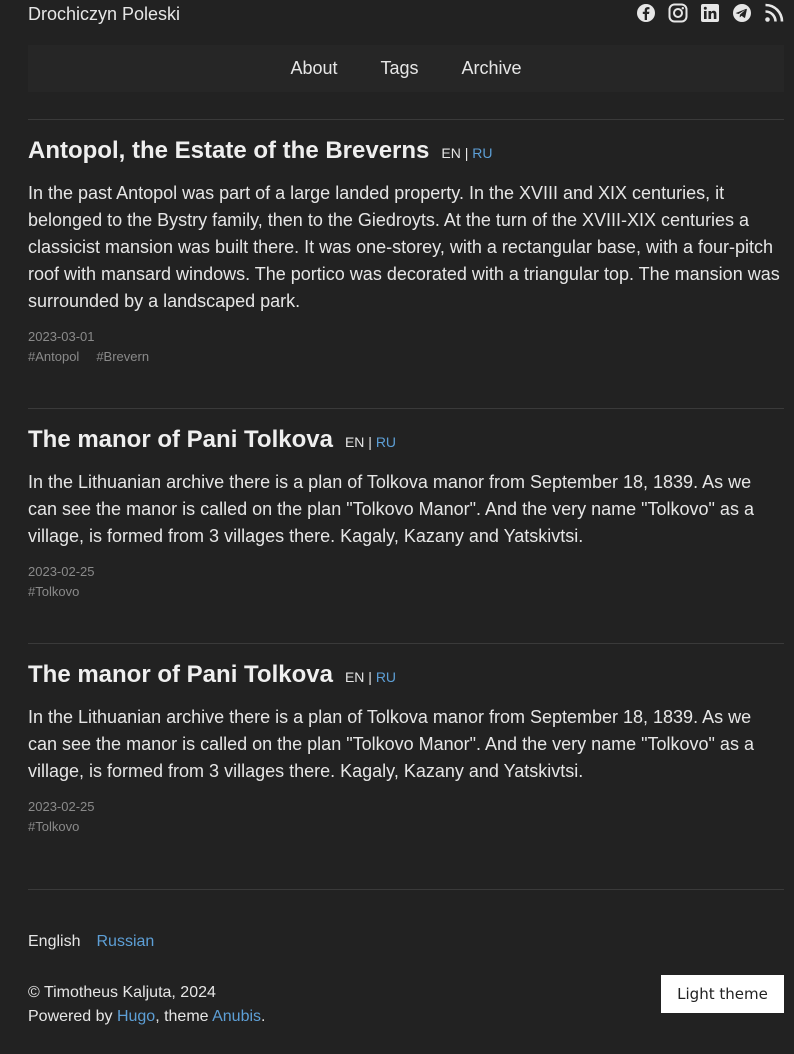  Describe the element at coordinates (72, 1016) in the screenshot. I see `powered-prefix: Powered by` at that location.